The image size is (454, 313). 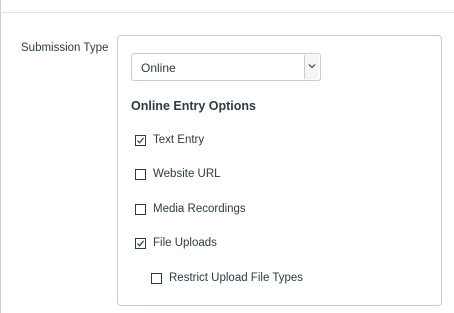 What do you see at coordinates (199, 209) in the screenshot?
I see `media-recordings-label: Media Recordings` at bounding box center [199, 209].